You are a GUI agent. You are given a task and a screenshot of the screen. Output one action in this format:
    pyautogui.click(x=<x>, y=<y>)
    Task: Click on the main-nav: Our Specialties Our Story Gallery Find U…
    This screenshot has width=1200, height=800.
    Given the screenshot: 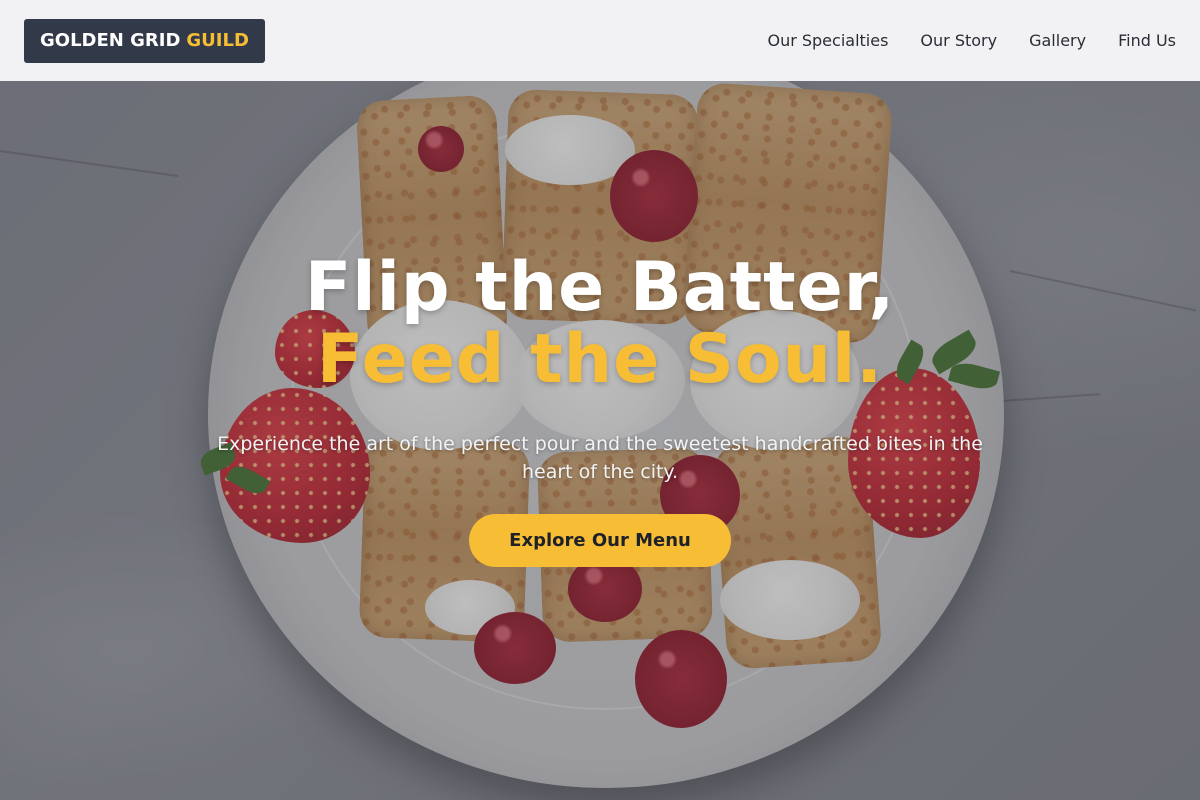 What is the action you would take?
    pyautogui.click(x=971, y=40)
    